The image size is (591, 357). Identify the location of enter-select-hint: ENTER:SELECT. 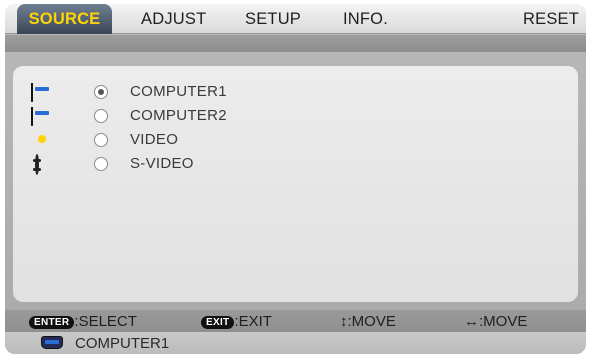
(83, 321).